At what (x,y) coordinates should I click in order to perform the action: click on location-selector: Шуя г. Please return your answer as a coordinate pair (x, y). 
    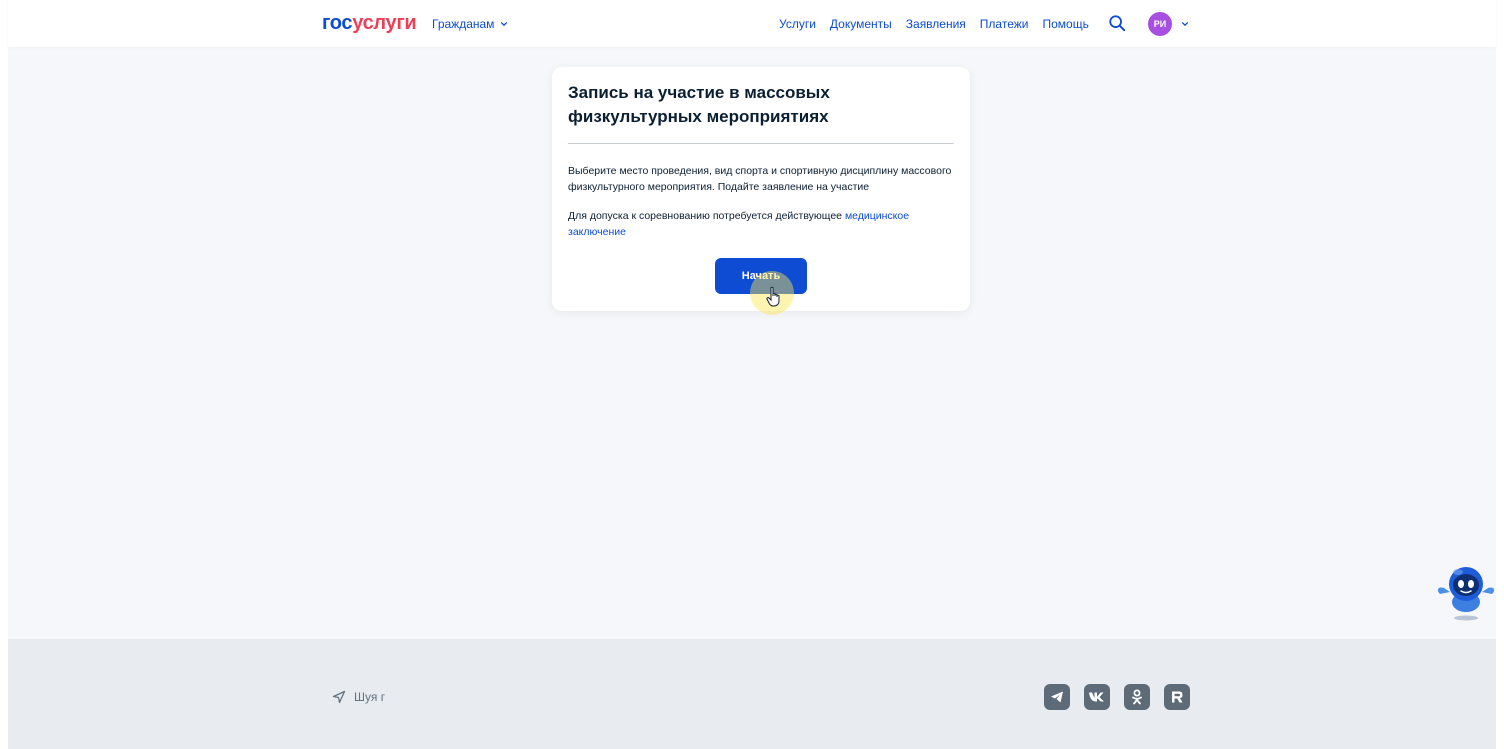
    Looking at the image, I should click on (358, 697).